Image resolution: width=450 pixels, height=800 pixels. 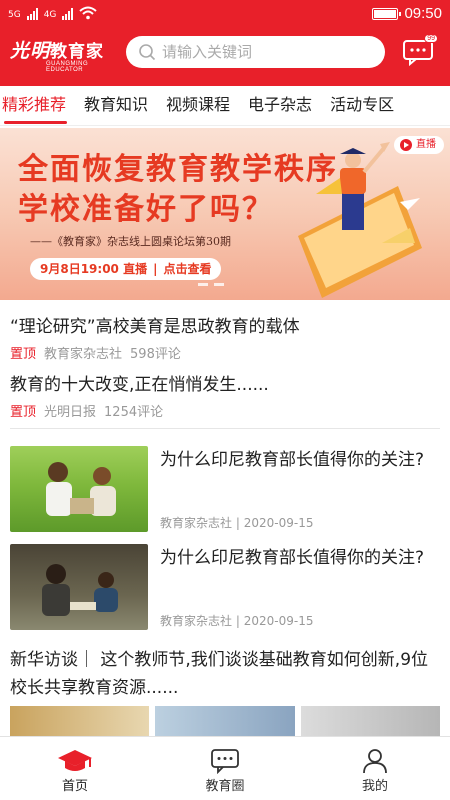 I want to click on tab-e-magazine: 电子杂志, so click(x=280, y=106).